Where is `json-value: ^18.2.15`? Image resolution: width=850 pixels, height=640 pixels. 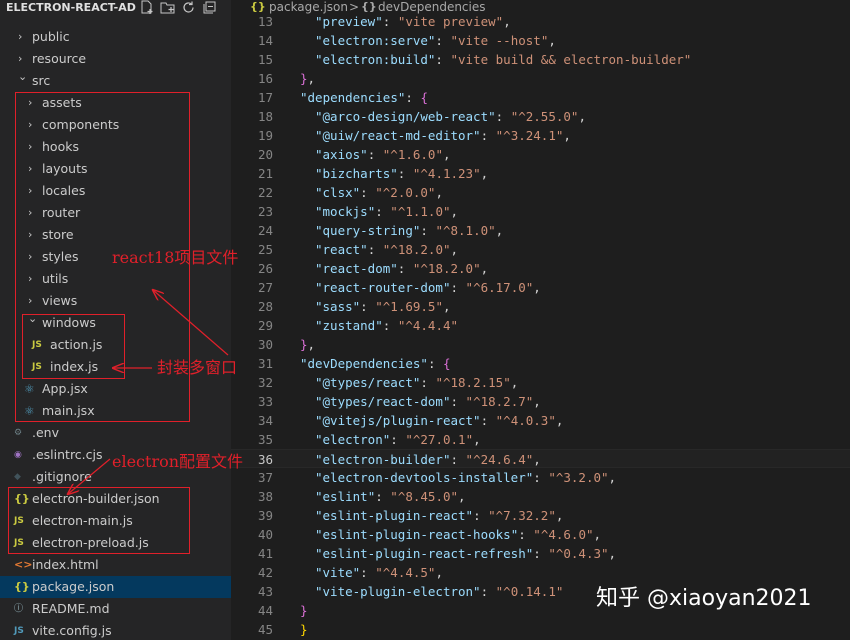 json-value: ^18.2.15 is located at coordinates (473, 382).